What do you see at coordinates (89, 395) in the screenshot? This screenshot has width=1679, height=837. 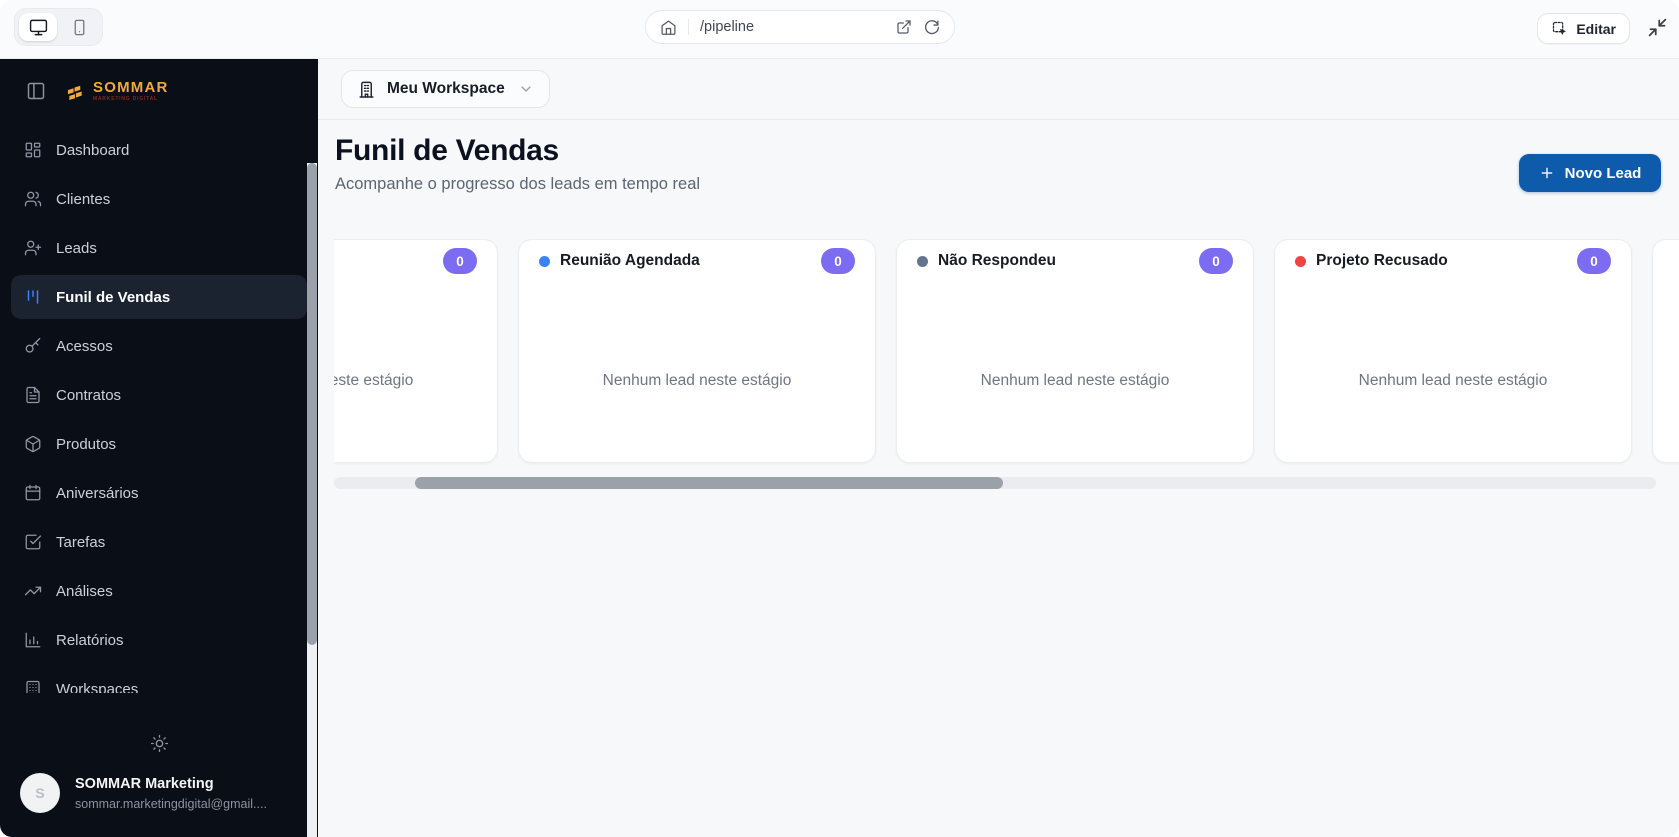 I see `sidebar-item-label: Contratos` at bounding box center [89, 395].